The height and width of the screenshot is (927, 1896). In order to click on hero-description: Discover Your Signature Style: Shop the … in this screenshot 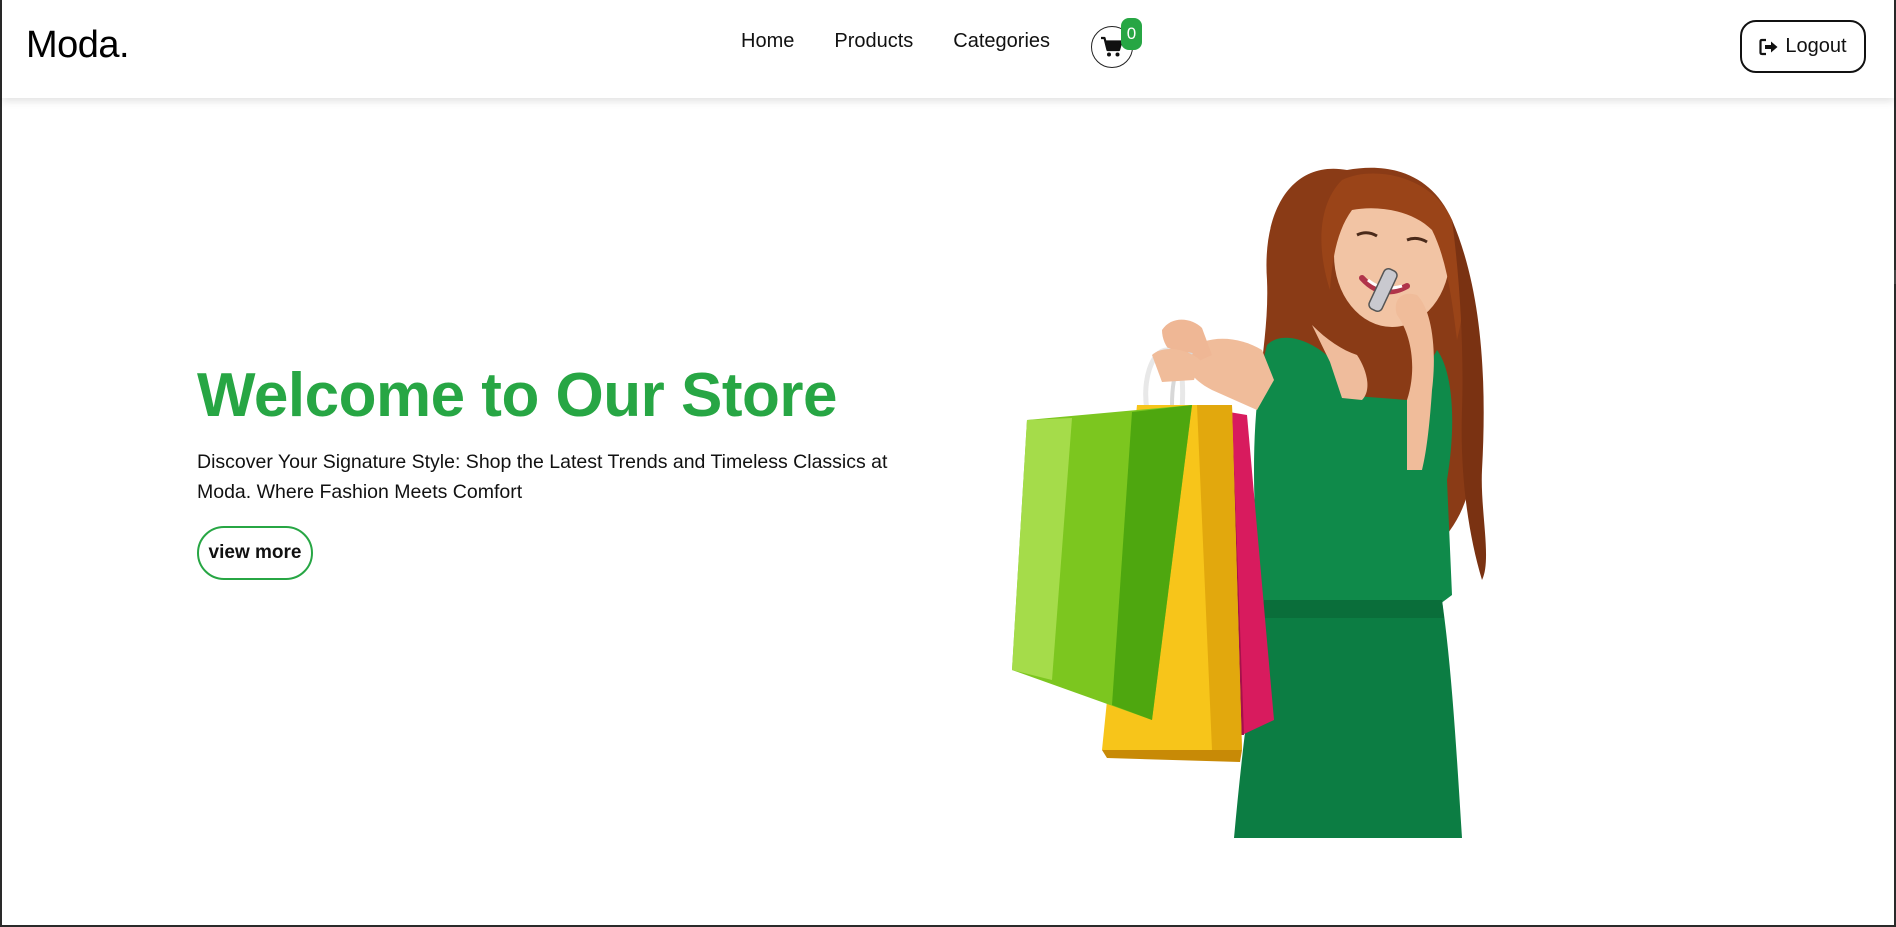, I will do `click(542, 477)`.